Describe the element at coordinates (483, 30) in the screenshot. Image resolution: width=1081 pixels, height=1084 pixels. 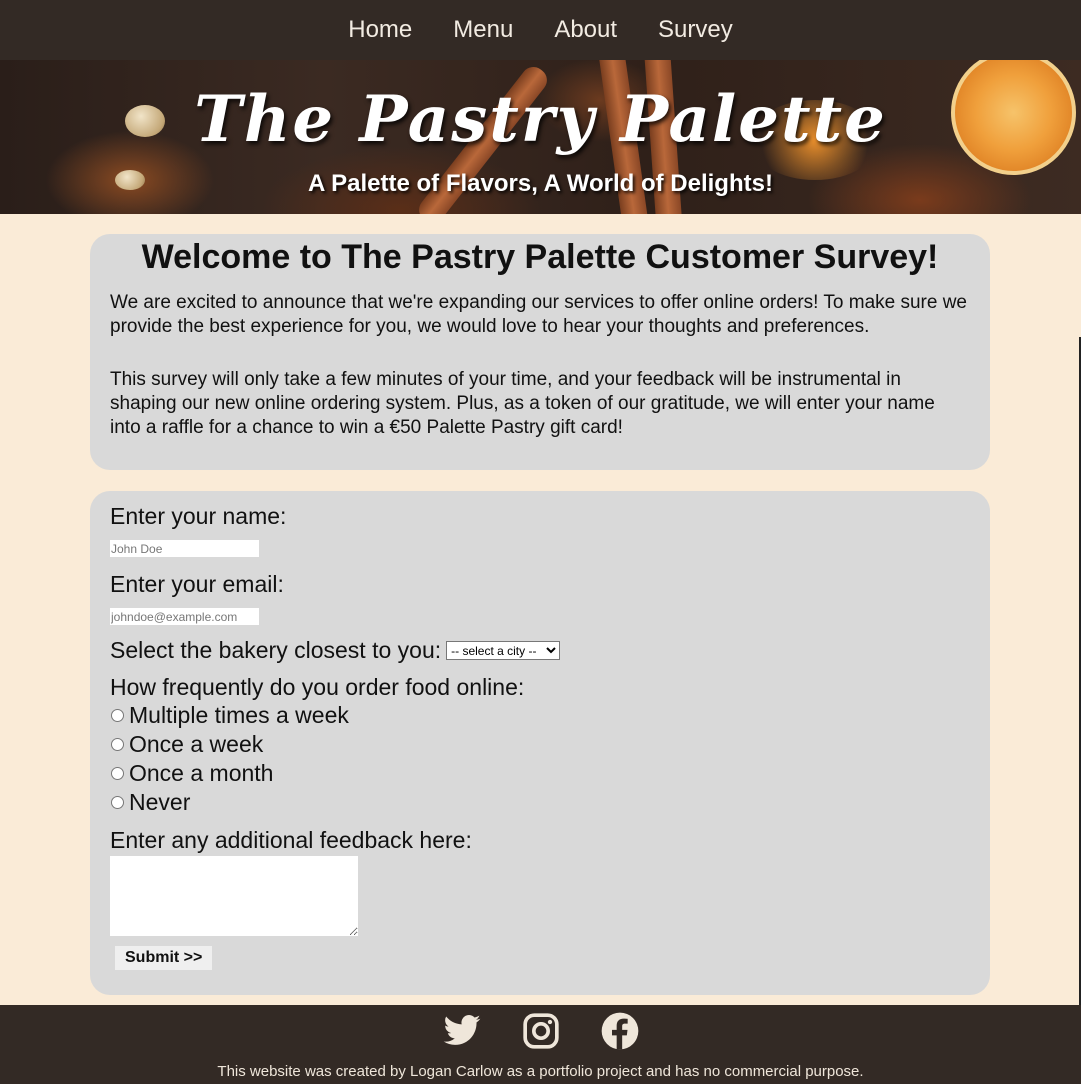
I see `nav-link-menu: Menu` at that location.